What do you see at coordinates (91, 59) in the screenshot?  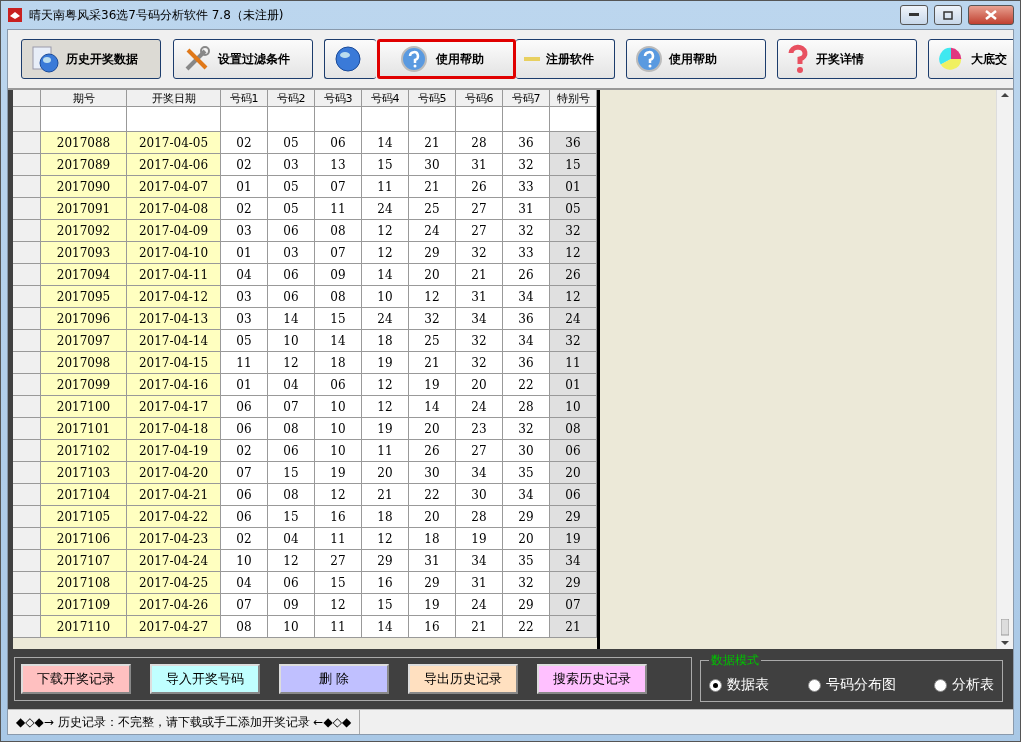 I see `toolbar-button: 历史开奖数据` at bounding box center [91, 59].